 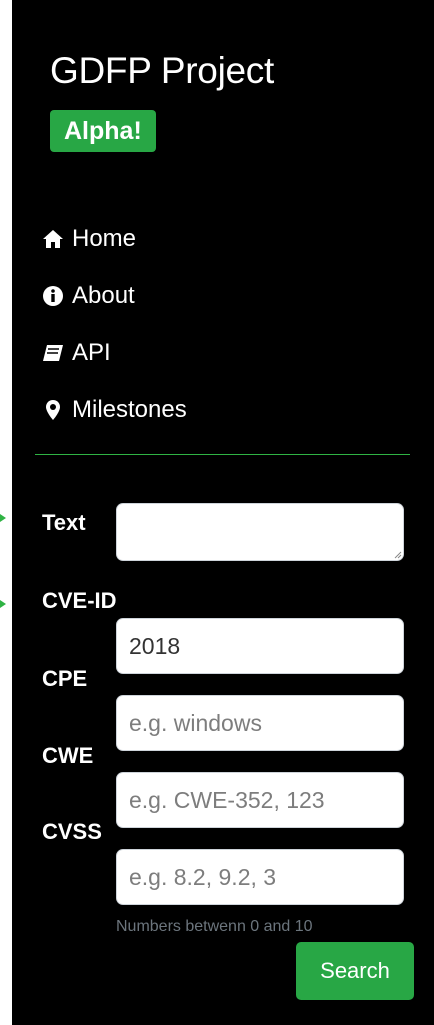 I want to click on brand-title: GDFP Project, so click(x=162, y=70).